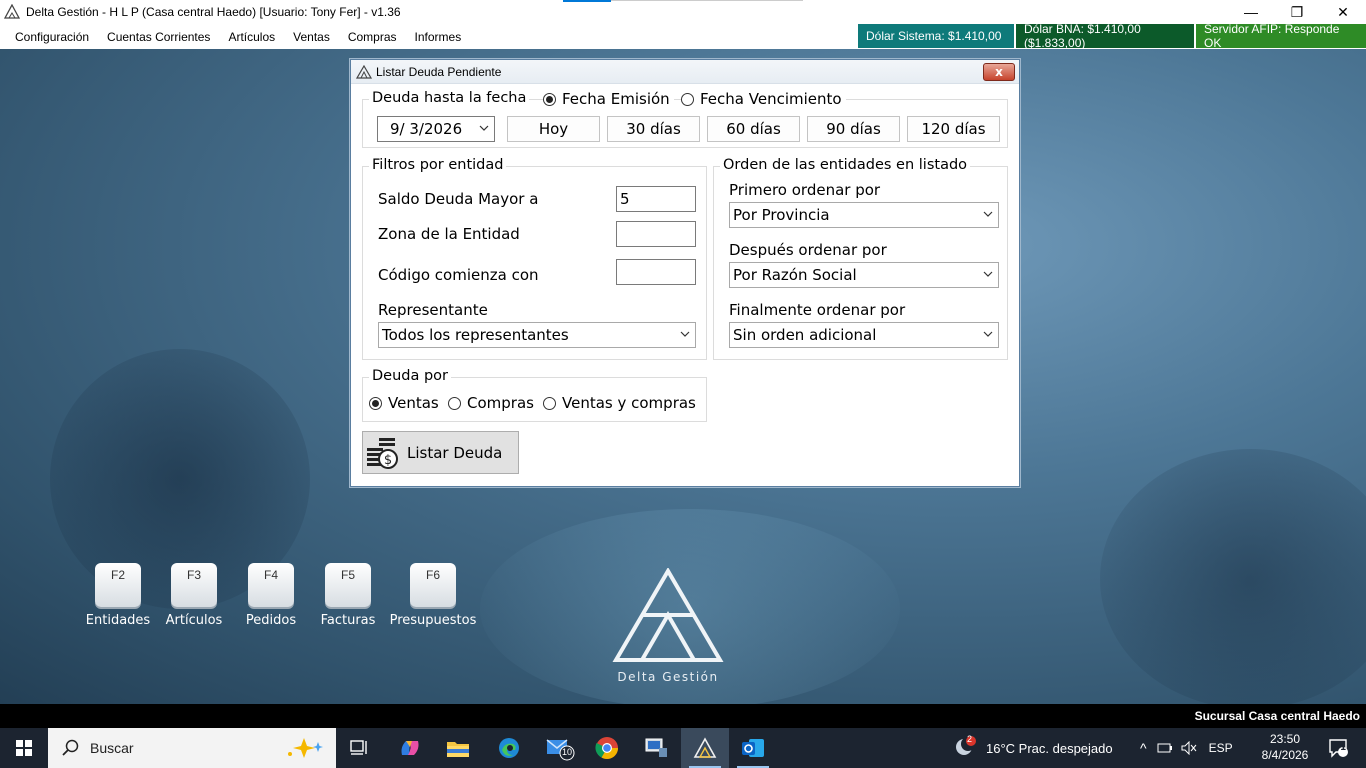  I want to click on menu-compras: Compras, so click(372, 37).